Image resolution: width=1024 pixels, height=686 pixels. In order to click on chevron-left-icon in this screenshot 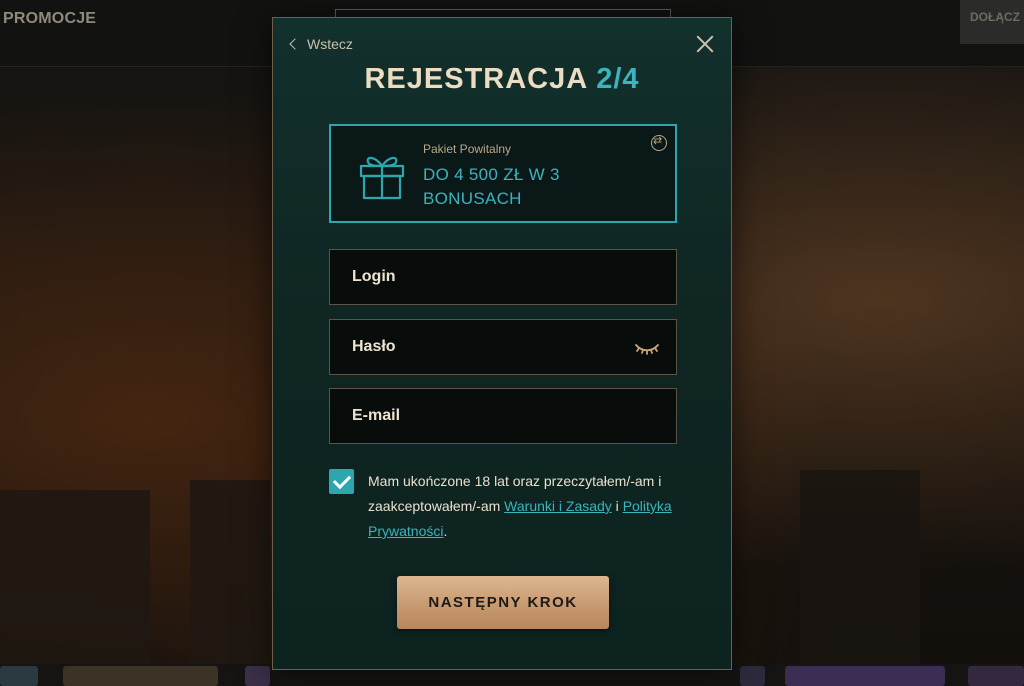, I will do `click(295, 44)`.